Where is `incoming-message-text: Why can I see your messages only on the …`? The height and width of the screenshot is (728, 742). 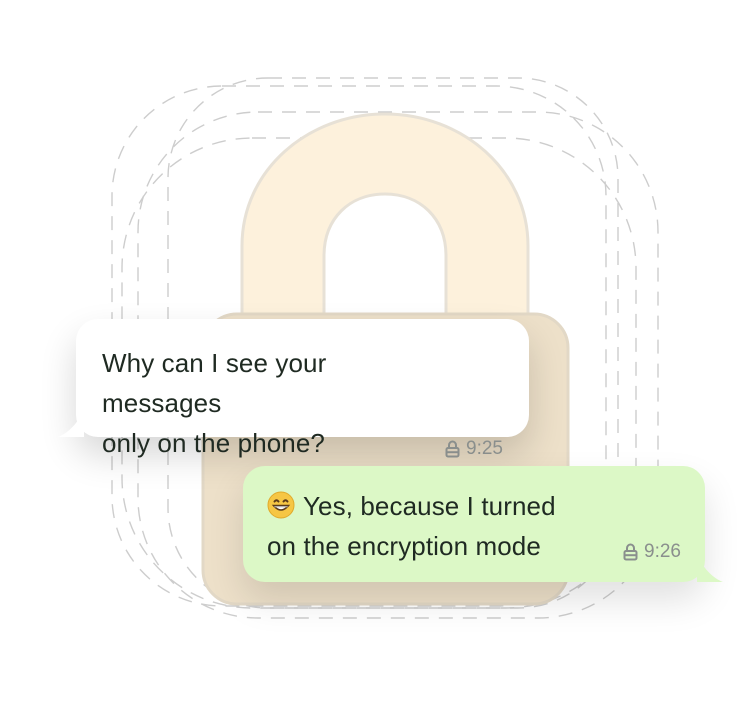 incoming-message-text: Why can I see your messages only on the … is located at coordinates (214, 403).